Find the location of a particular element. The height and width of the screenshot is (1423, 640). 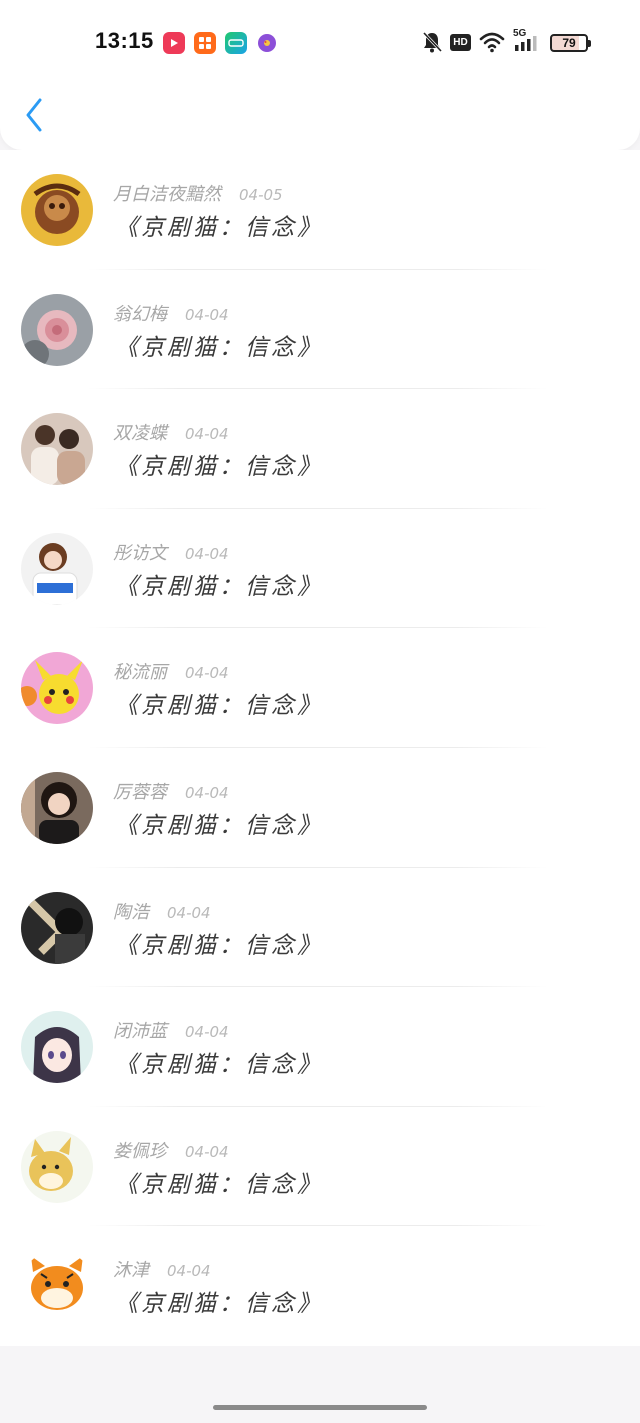

comment-header: 厉蓉蓉 04-04 is located at coordinates (171, 791).